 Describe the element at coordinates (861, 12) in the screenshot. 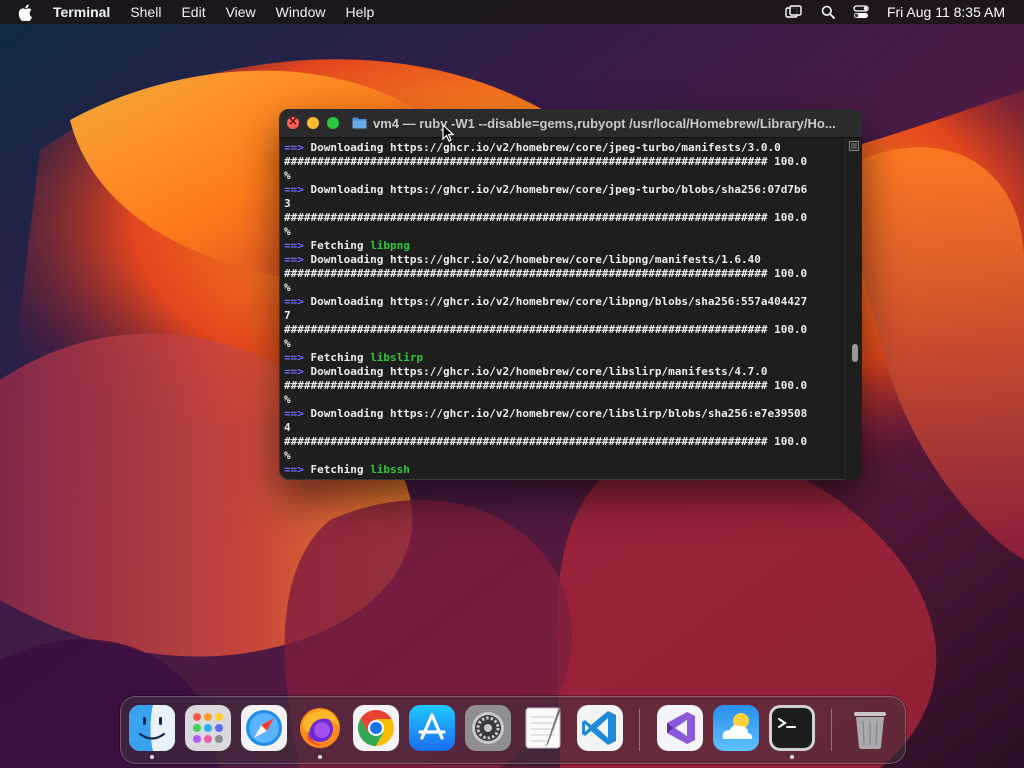

I see `control-center-icon` at that location.